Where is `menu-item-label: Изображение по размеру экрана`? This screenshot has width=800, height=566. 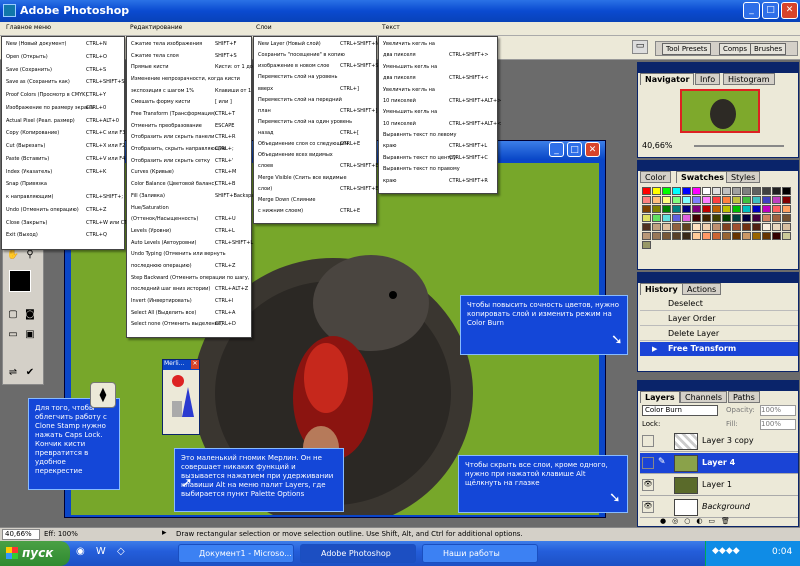
menu-item-label: Изображение по размеру экрана is located at coordinates (49, 108).